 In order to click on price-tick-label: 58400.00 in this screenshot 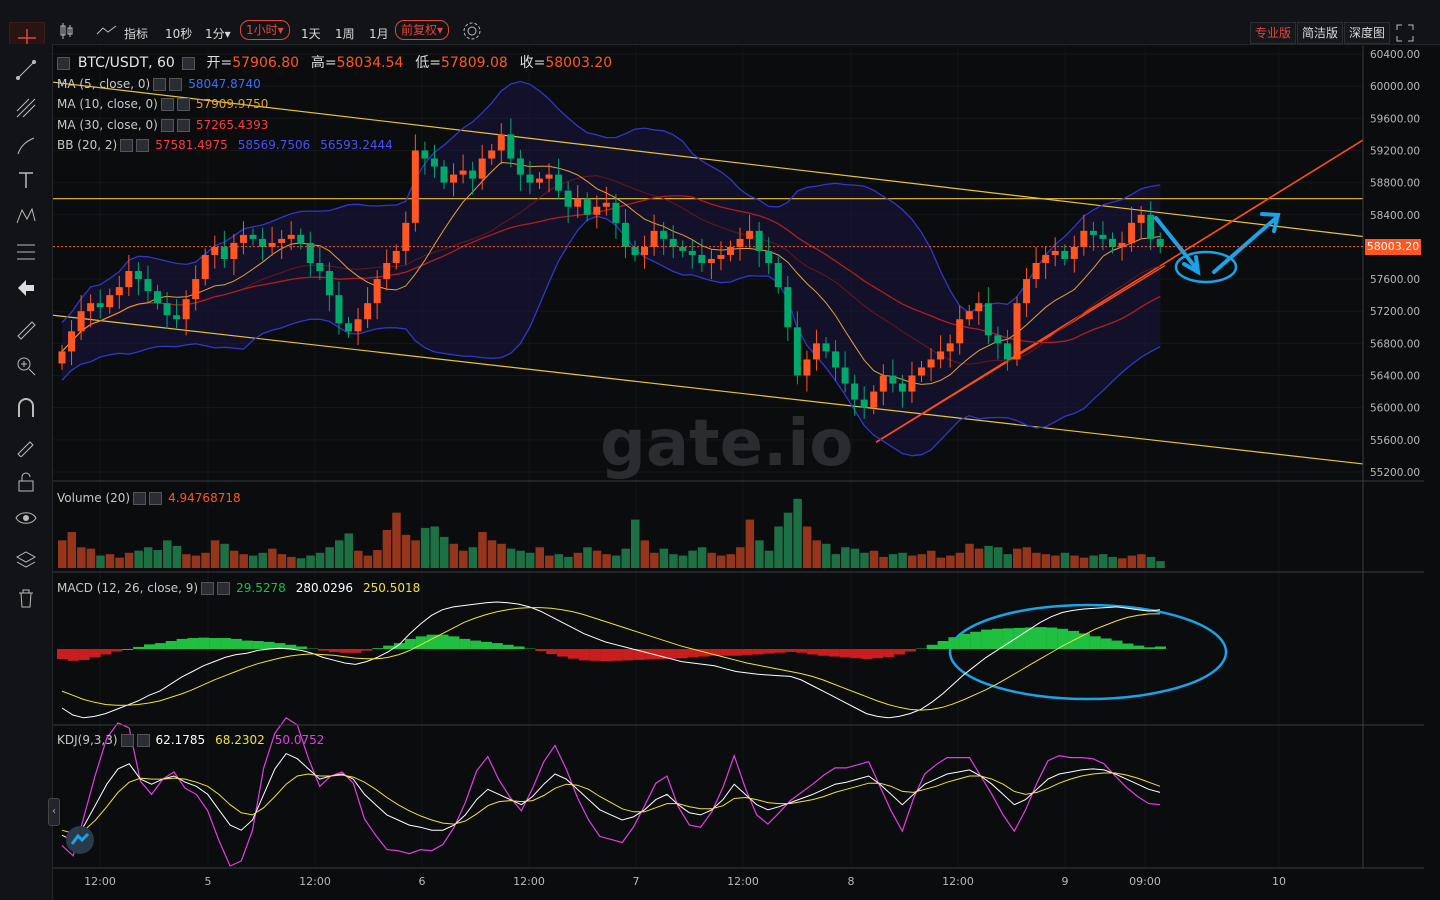, I will do `click(1395, 216)`.